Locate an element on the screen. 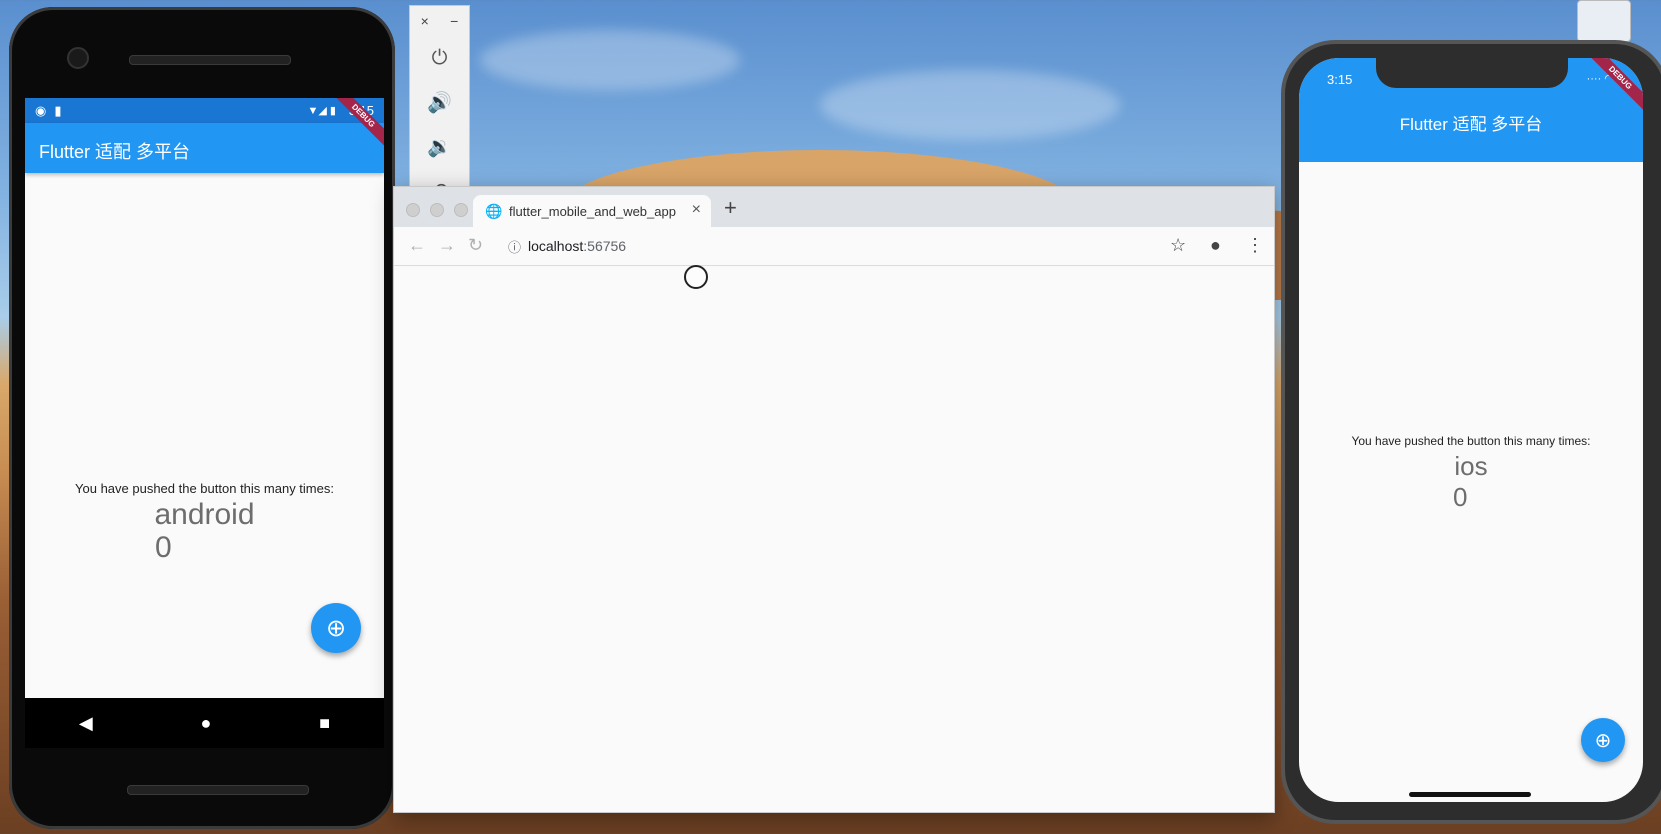 Image resolution: width=1661 pixels, height=834 pixels. volume-up-button: 🔊 is located at coordinates (439, 102).